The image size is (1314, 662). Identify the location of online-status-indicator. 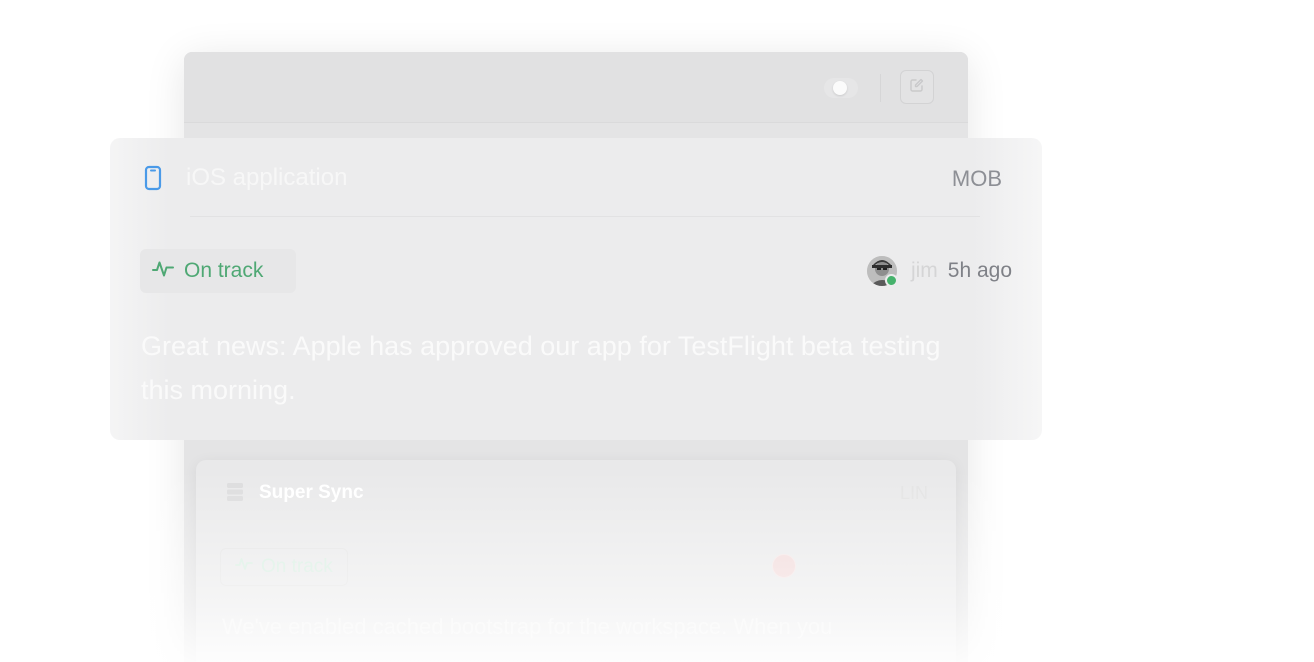
(891, 280).